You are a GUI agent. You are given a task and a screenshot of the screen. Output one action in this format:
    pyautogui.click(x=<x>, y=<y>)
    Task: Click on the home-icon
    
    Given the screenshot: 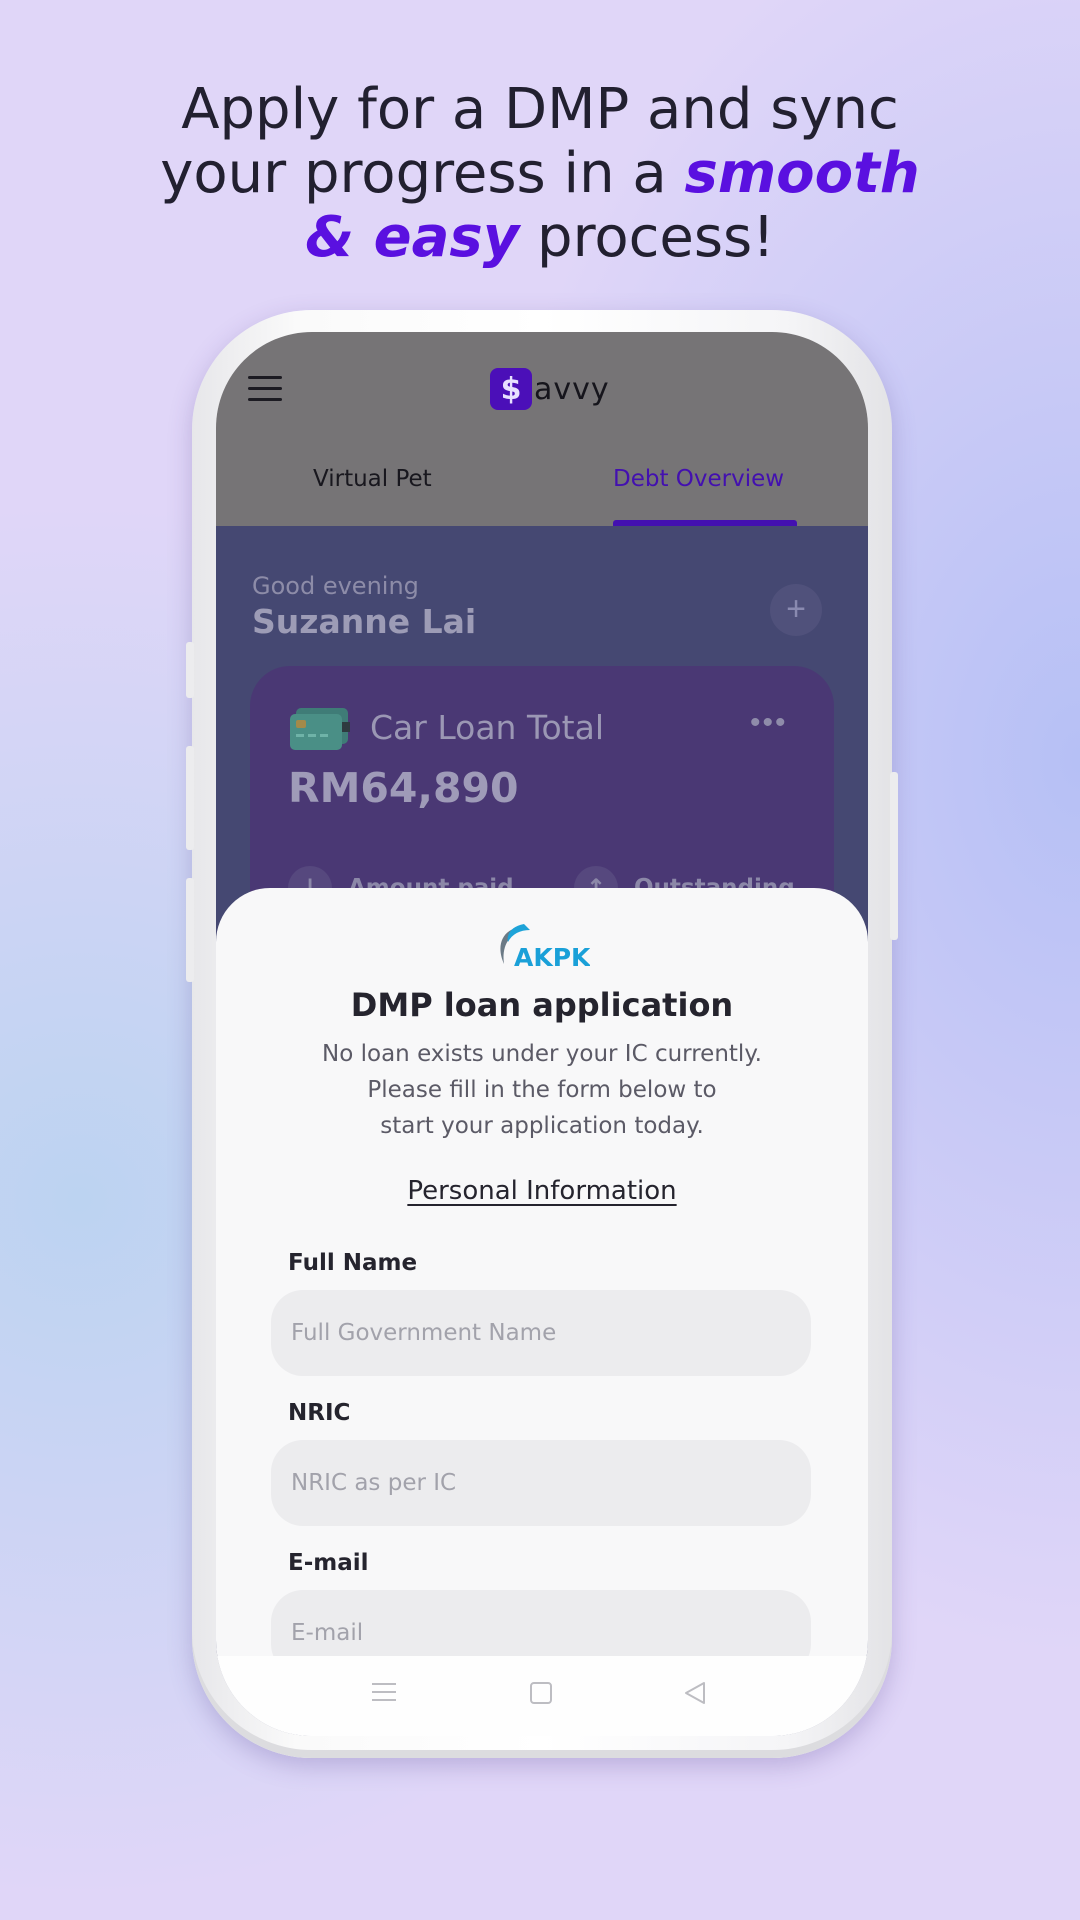 What is the action you would take?
    pyautogui.click(x=541, y=1693)
    